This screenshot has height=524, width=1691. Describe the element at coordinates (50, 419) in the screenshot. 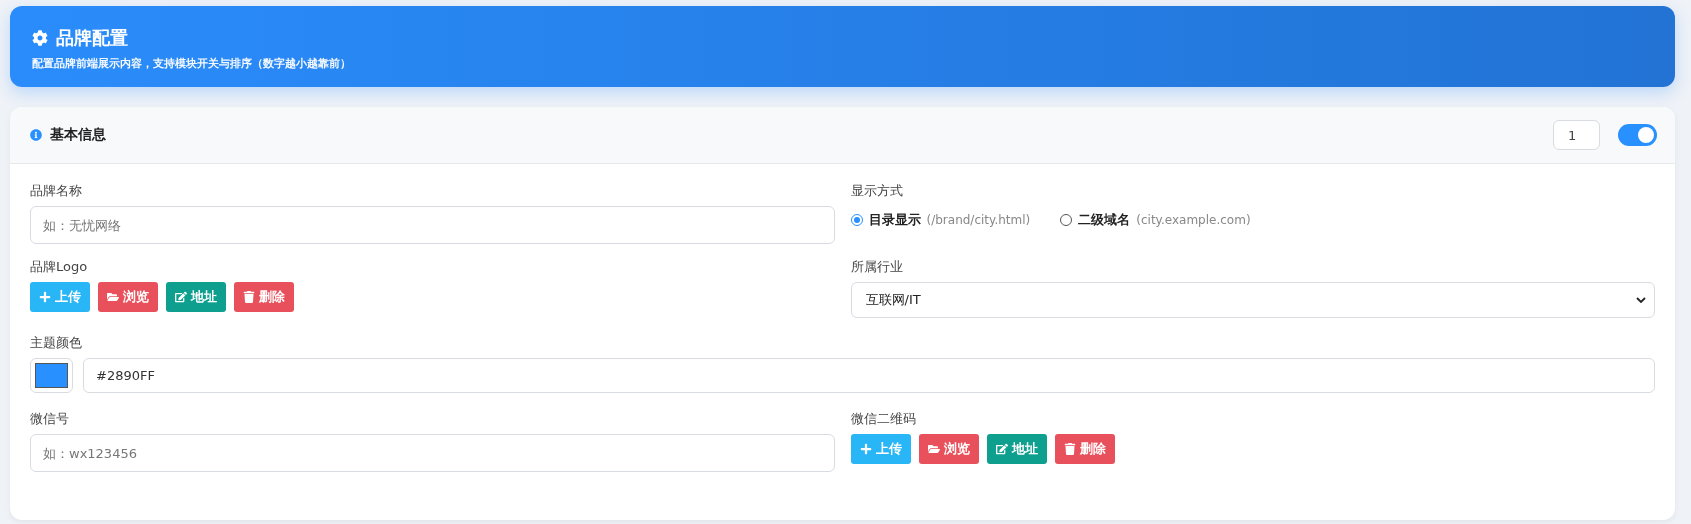

I see `field-label: 微信号` at that location.